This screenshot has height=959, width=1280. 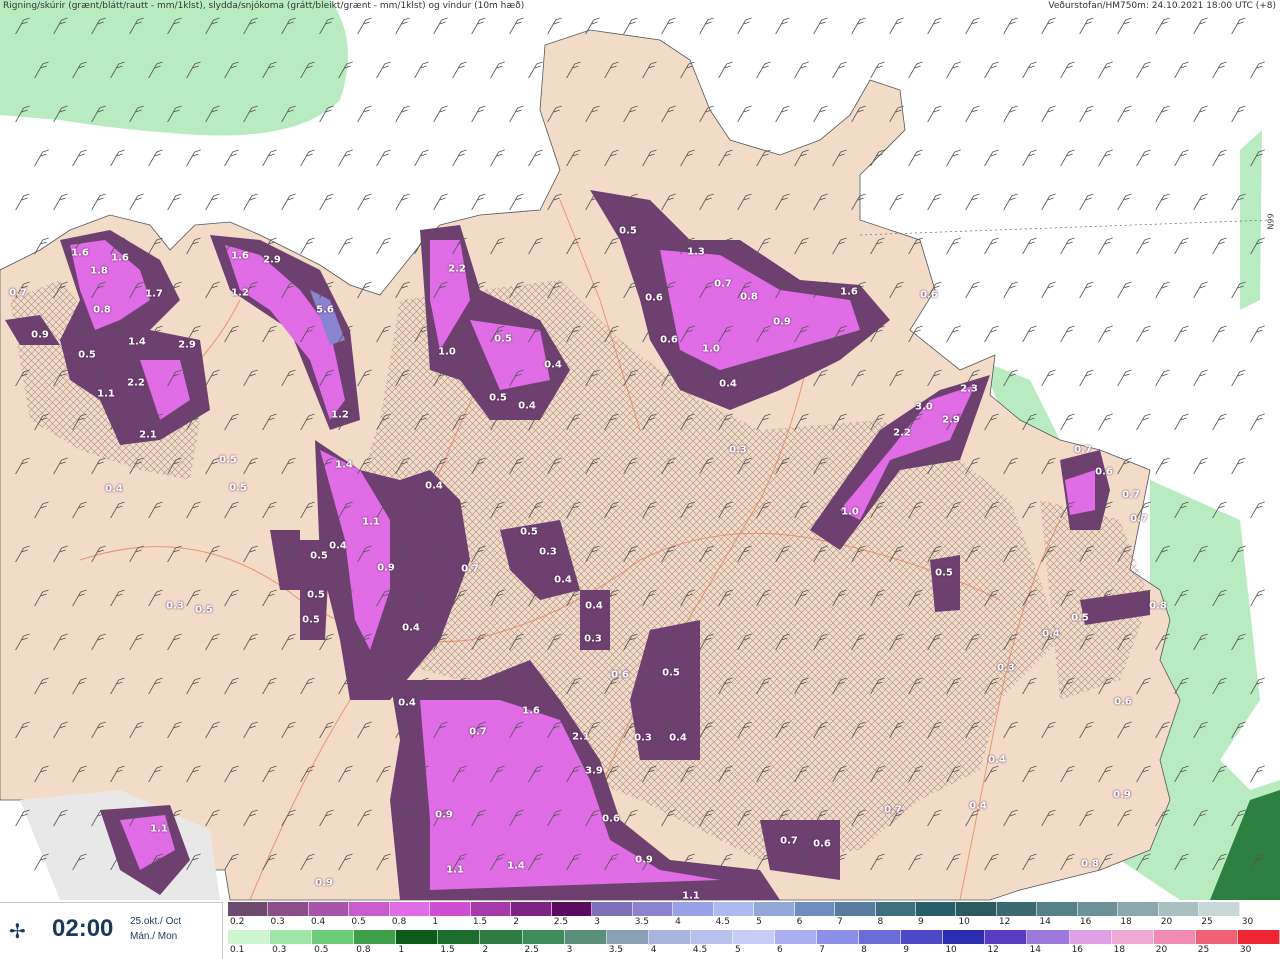 I want to click on snow-scale-label: 1, so click(x=435, y=922).